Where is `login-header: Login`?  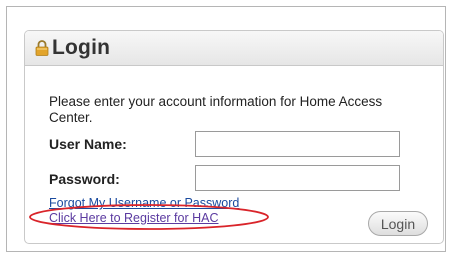 login-header: Login is located at coordinates (234, 48).